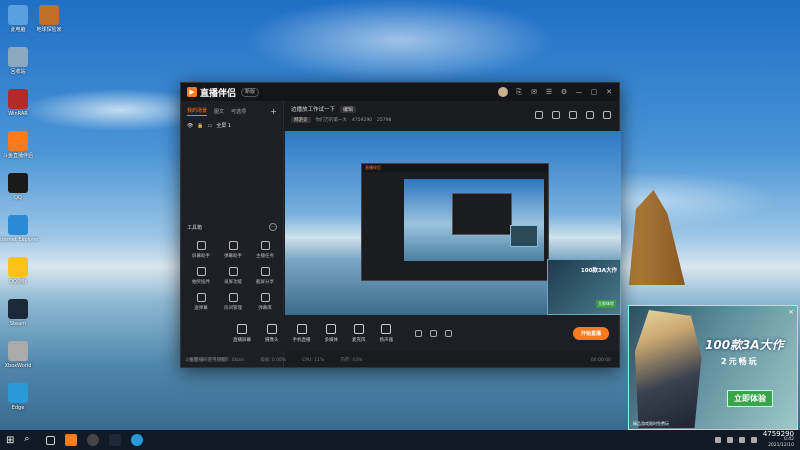  I want to click on toolbox-item: 送弹幕, so click(201, 302).